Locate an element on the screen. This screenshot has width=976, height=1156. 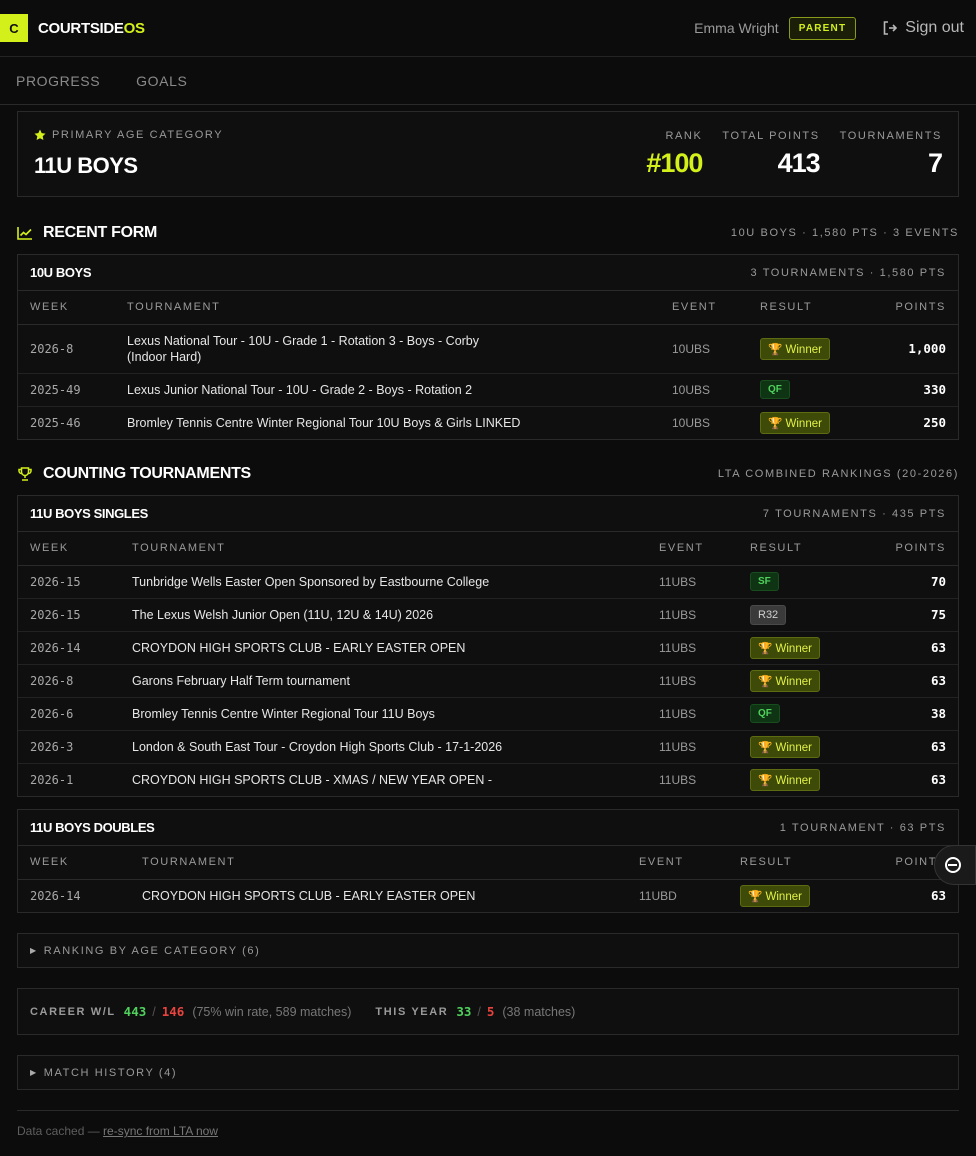
user-name: Emma Wright is located at coordinates (736, 28).